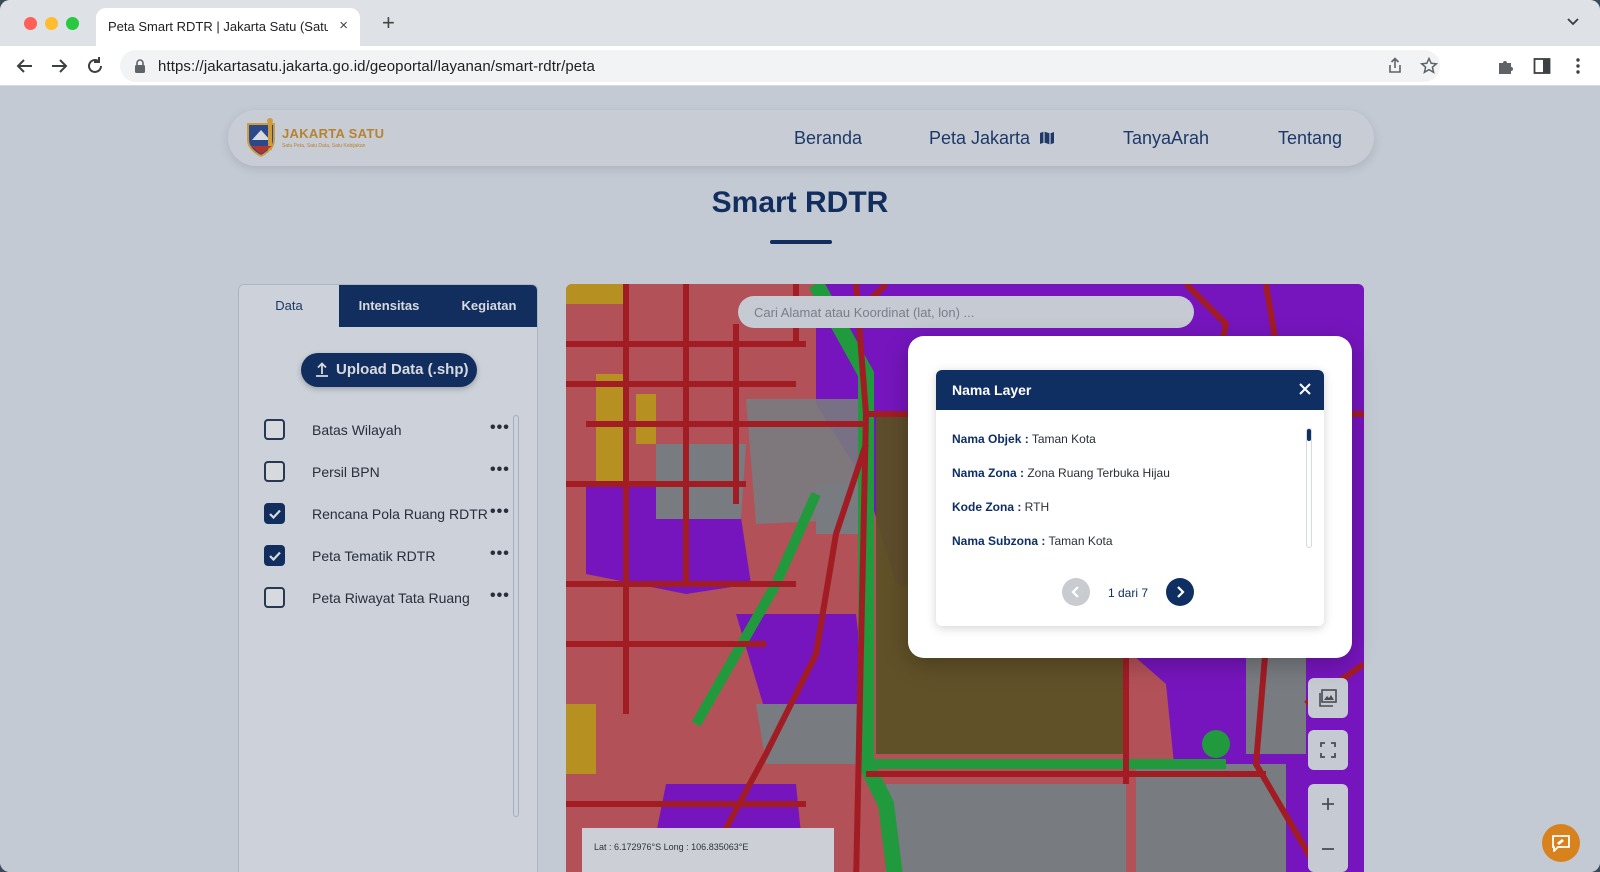 Image resolution: width=1600 pixels, height=872 pixels. What do you see at coordinates (140, 66) in the screenshot?
I see `lock-icon` at bounding box center [140, 66].